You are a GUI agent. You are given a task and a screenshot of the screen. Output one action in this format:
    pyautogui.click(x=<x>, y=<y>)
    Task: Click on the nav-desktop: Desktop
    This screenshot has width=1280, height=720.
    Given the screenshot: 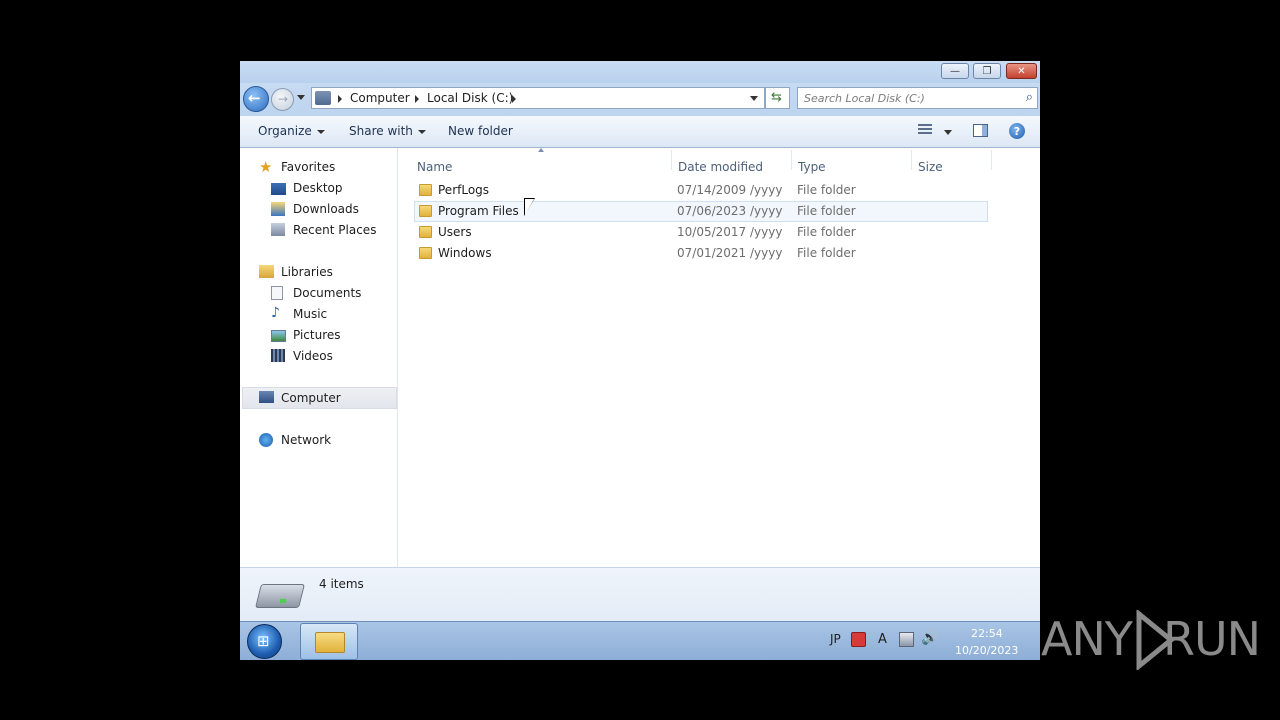 What is the action you would take?
    pyautogui.click(x=331, y=189)
    